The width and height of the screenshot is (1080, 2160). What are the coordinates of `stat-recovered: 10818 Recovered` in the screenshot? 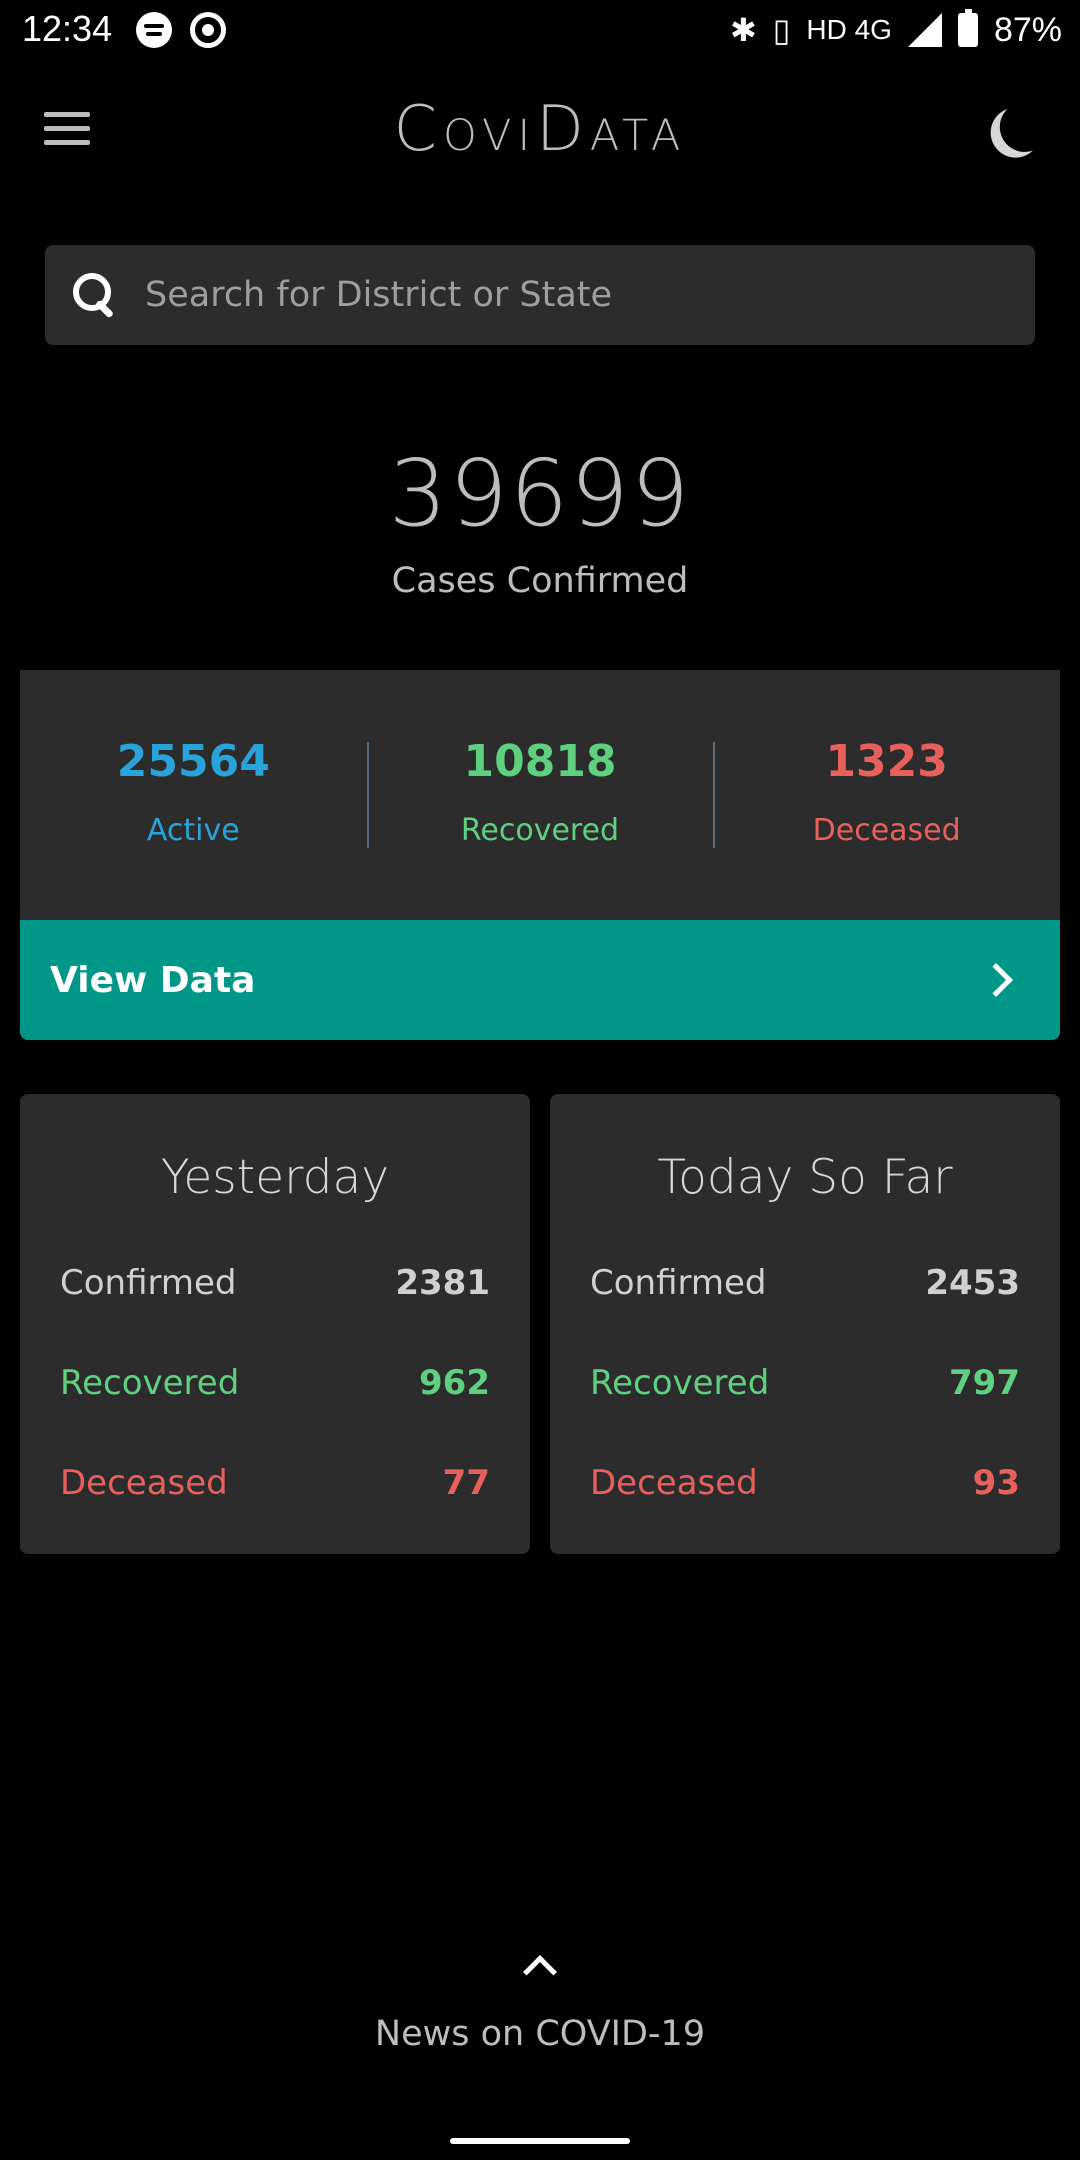 It's located at (540, 795).